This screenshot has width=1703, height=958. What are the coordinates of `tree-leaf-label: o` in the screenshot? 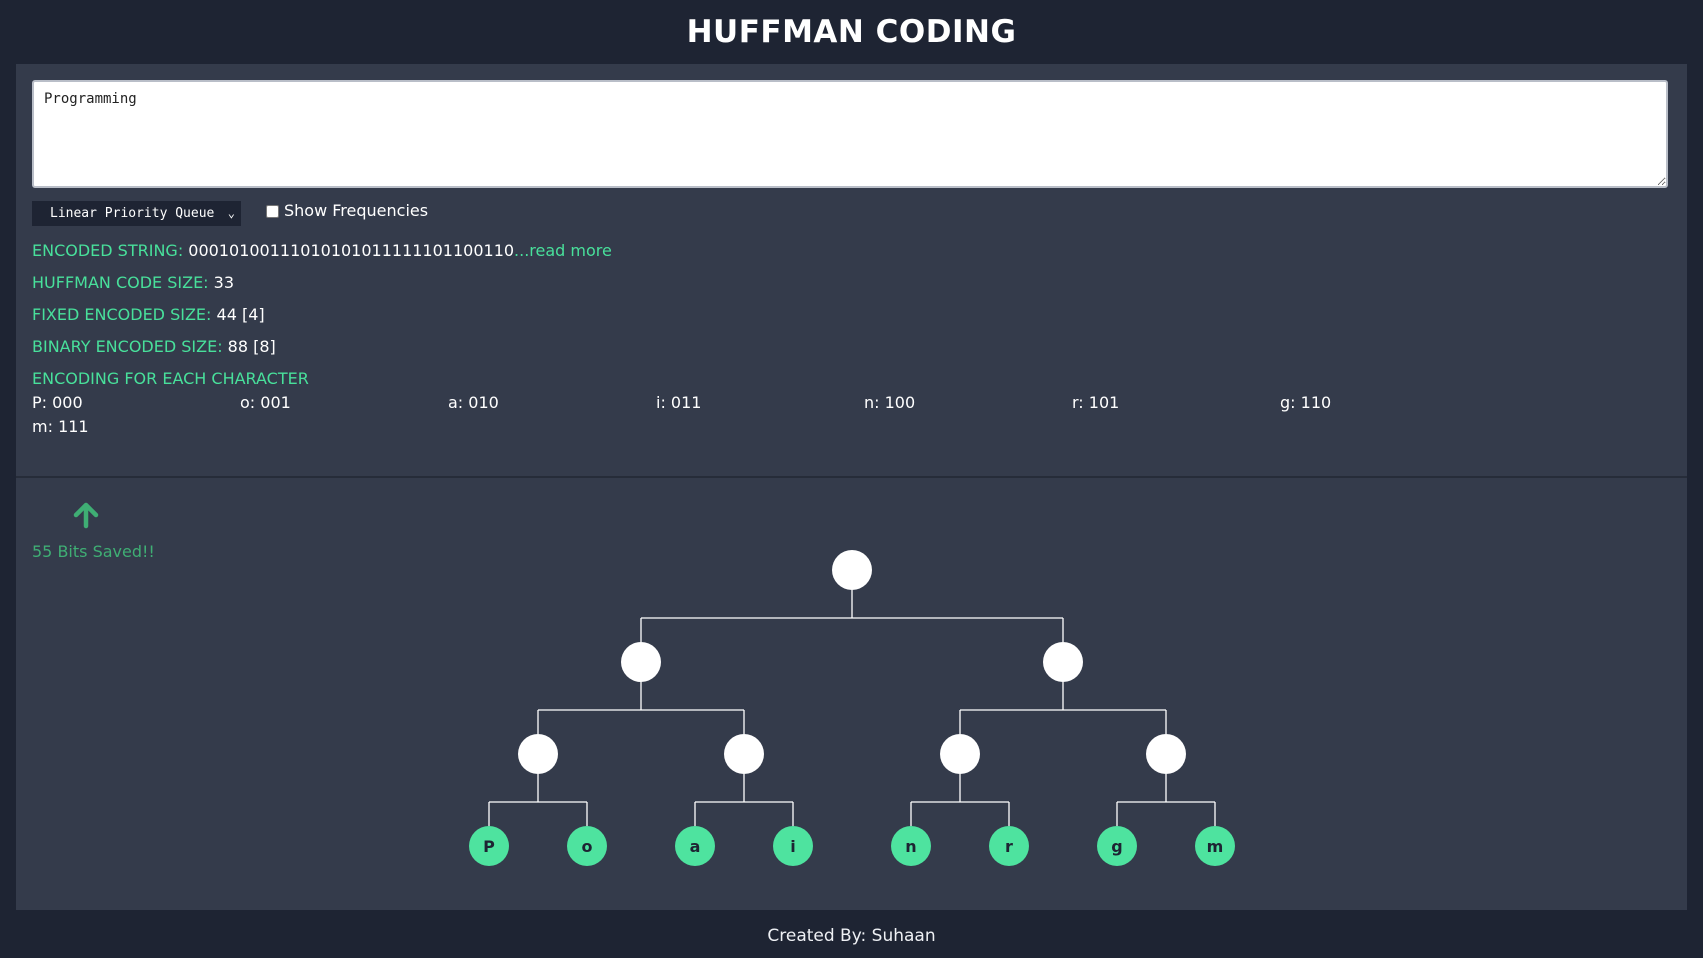 It's located at (587, 846).